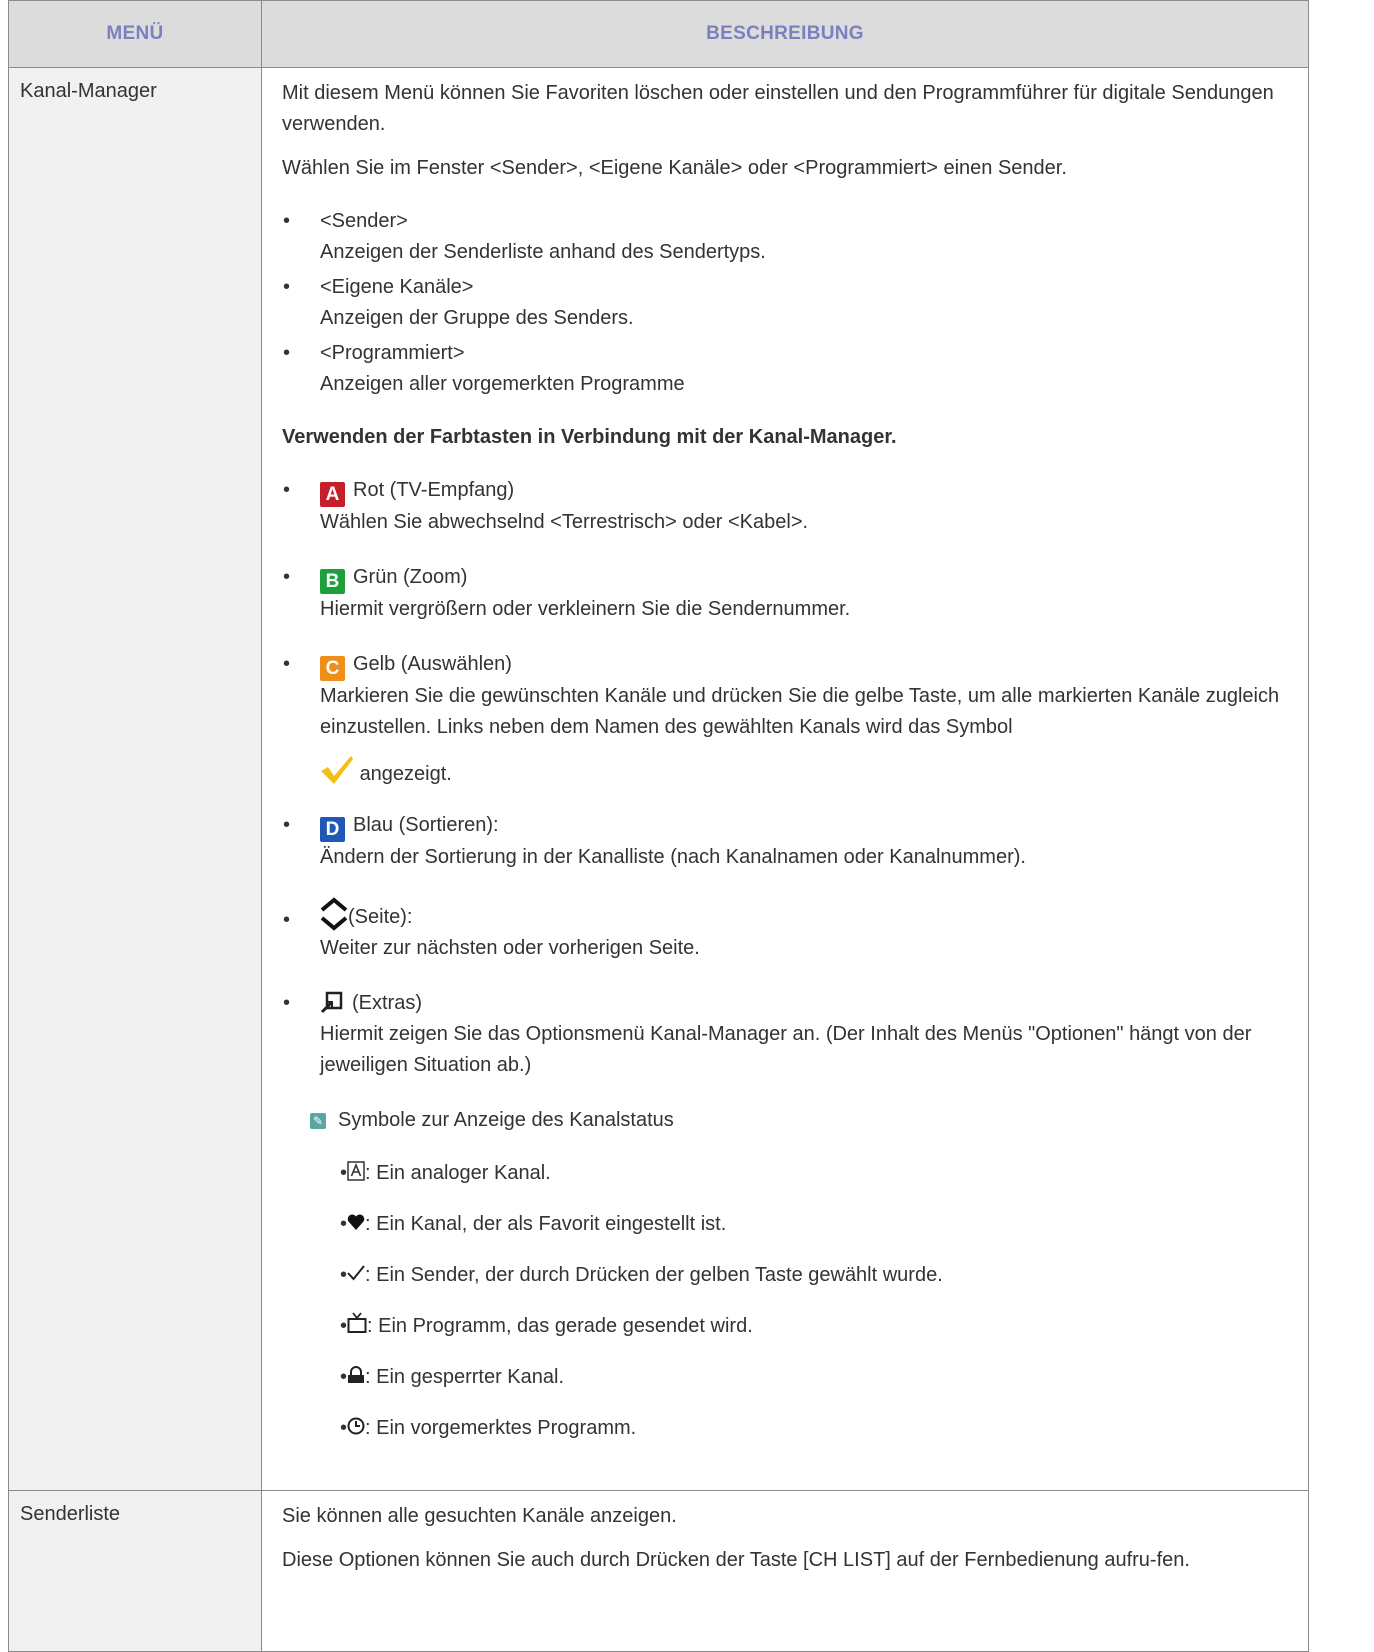  What do you see at coordinates (88, 91) in the screenshot?
I see `menu-name: Kanal-Manager` at bounding box center [88, 91].